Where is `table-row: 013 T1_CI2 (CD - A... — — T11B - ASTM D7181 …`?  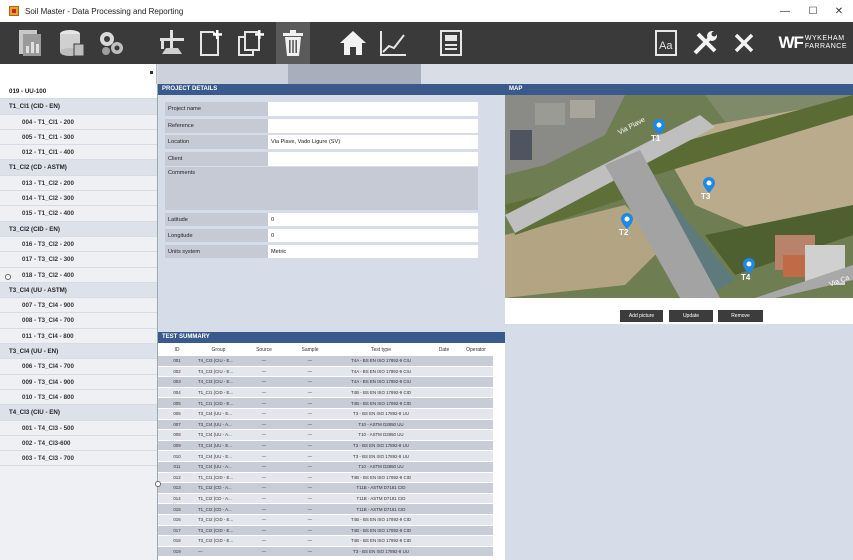
table-row: 013 T1_CI2 (CD - A... — — T11B - ASTM D7181 … is located at coordinates (325, 488).